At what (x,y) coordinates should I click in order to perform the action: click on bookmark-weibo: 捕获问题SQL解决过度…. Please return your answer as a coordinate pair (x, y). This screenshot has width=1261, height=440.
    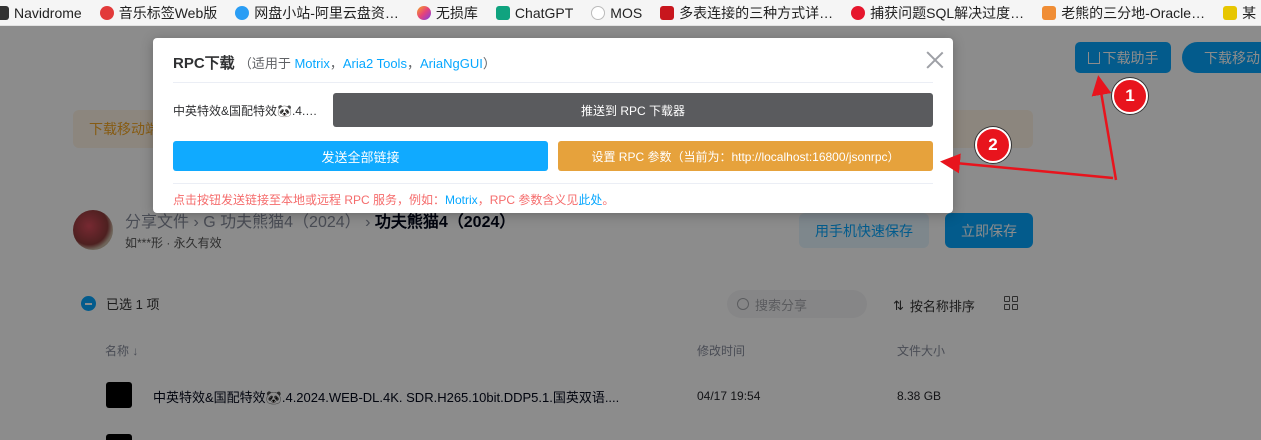
    Looking at the image, I should click on (937, 13).